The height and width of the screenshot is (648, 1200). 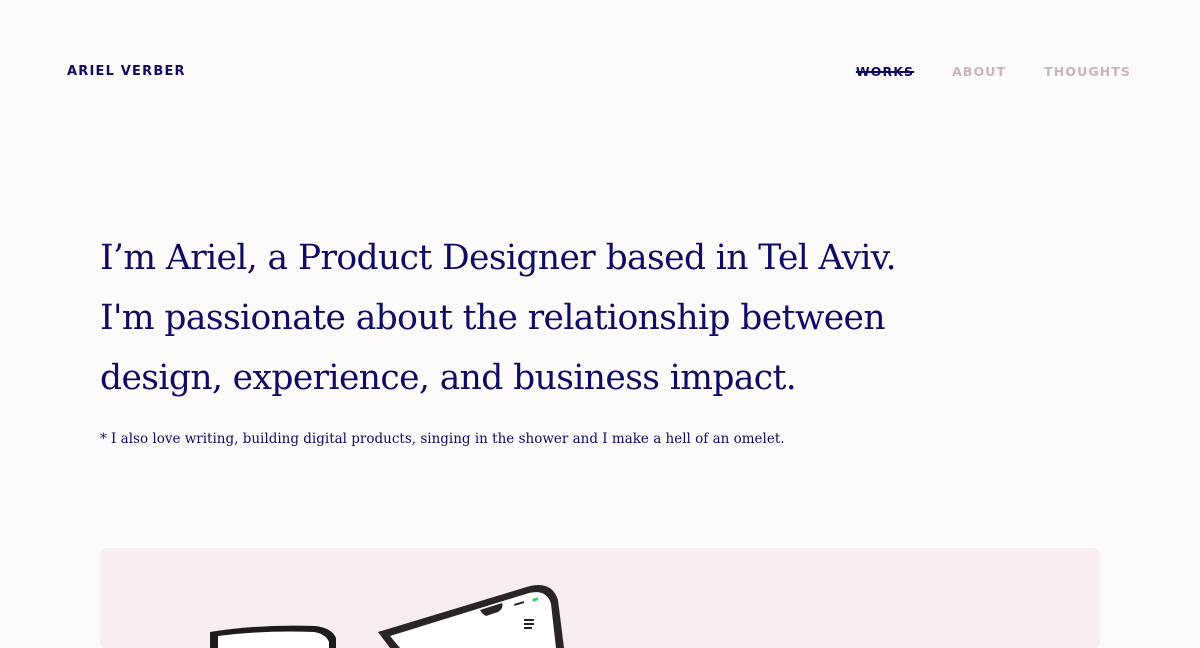 I want to click on nav-item-about: ABOUT, so click(x=979, y=72).